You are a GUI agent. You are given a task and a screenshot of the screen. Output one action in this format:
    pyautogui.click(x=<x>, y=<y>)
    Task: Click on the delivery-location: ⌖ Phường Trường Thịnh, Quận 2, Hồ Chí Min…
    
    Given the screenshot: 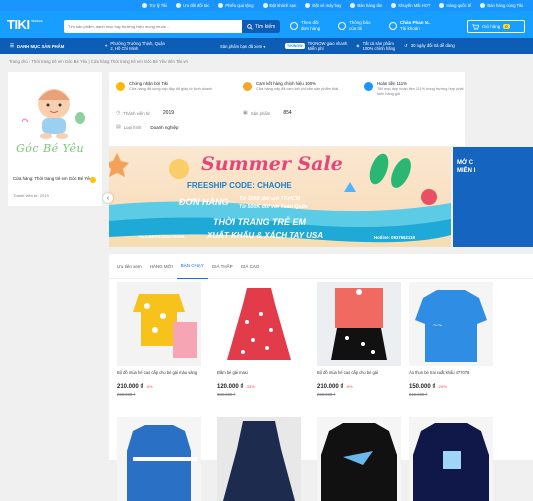 What is the action you would take?
    pyautogui.click(x=162, y=46)
    